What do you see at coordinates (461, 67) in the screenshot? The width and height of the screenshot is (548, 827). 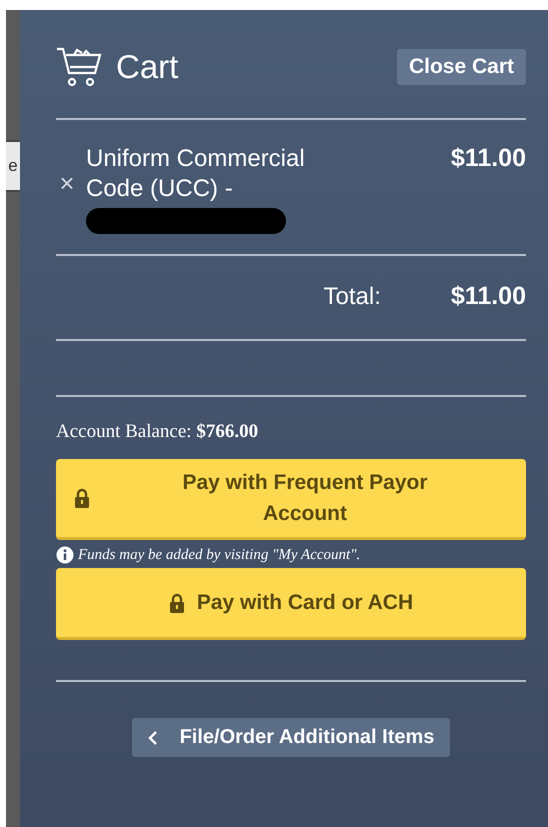 I see `close-cart-button: Close Cart` at bounding box center [461, 67].